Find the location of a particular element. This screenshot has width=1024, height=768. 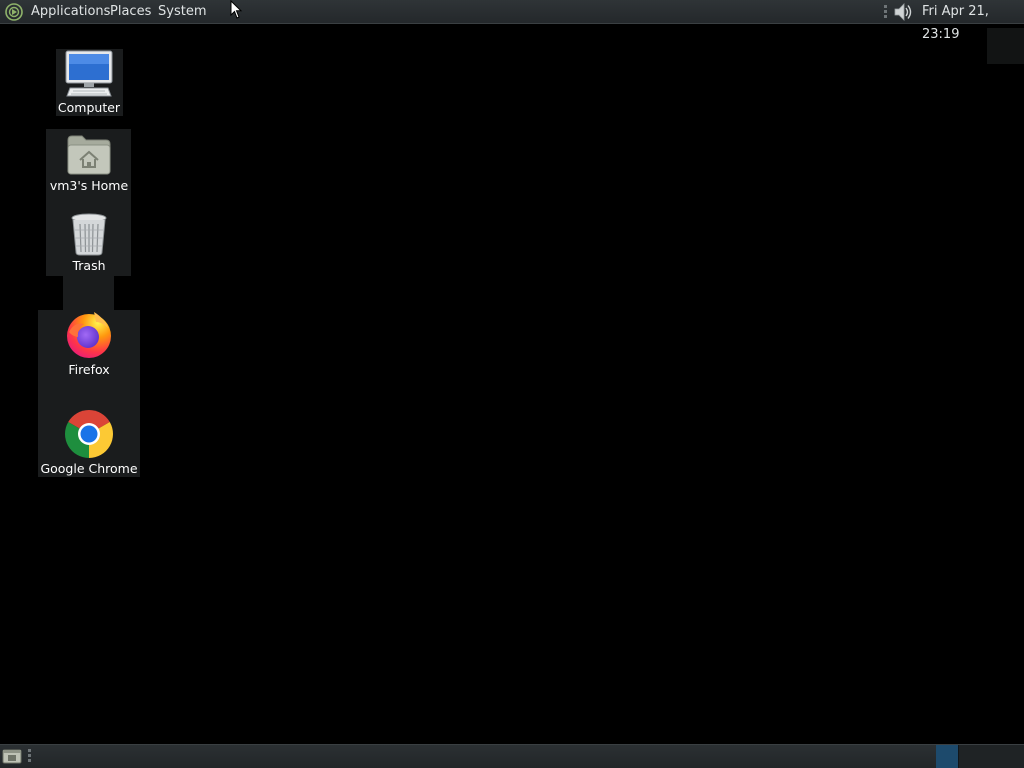

desktop-icon-label: Firefox is located at coordinates (89, 369).